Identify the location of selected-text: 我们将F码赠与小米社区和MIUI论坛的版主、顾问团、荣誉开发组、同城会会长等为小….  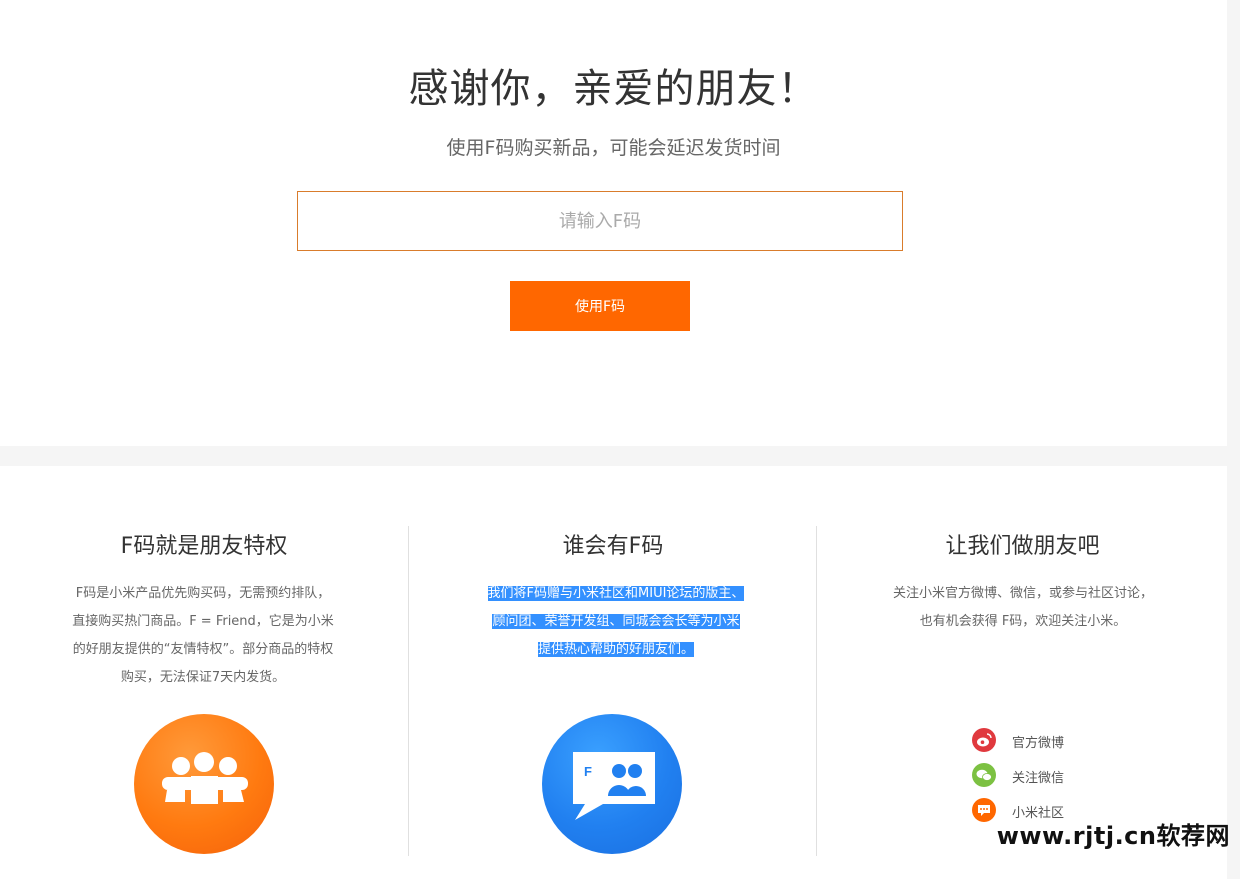
(616, 621).